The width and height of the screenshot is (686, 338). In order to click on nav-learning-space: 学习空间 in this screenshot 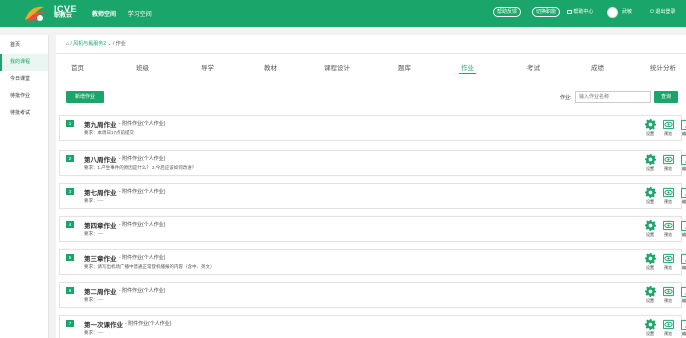, I will do `click(140, 15)`.